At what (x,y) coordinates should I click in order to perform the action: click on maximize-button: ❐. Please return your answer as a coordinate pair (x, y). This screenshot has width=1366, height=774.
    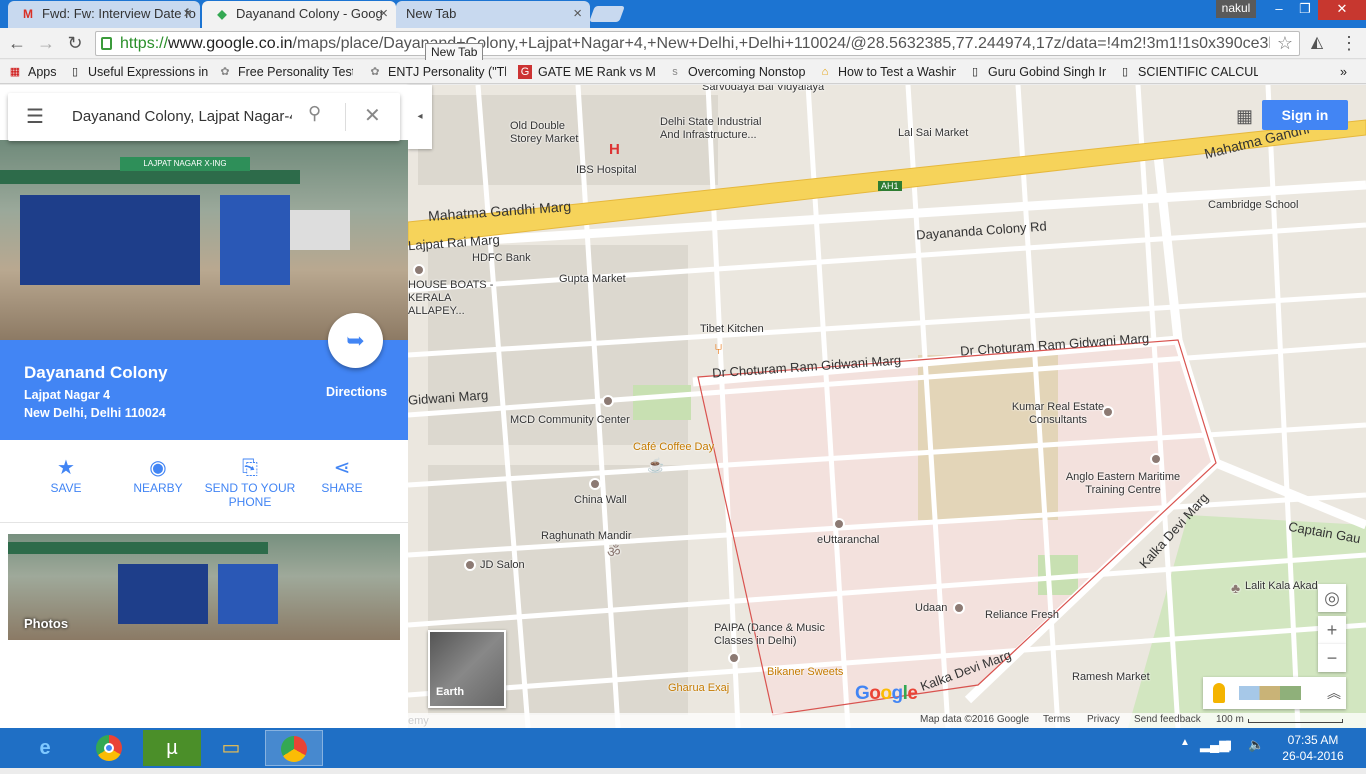
    Looking at the image, I should click on (1305, 10).